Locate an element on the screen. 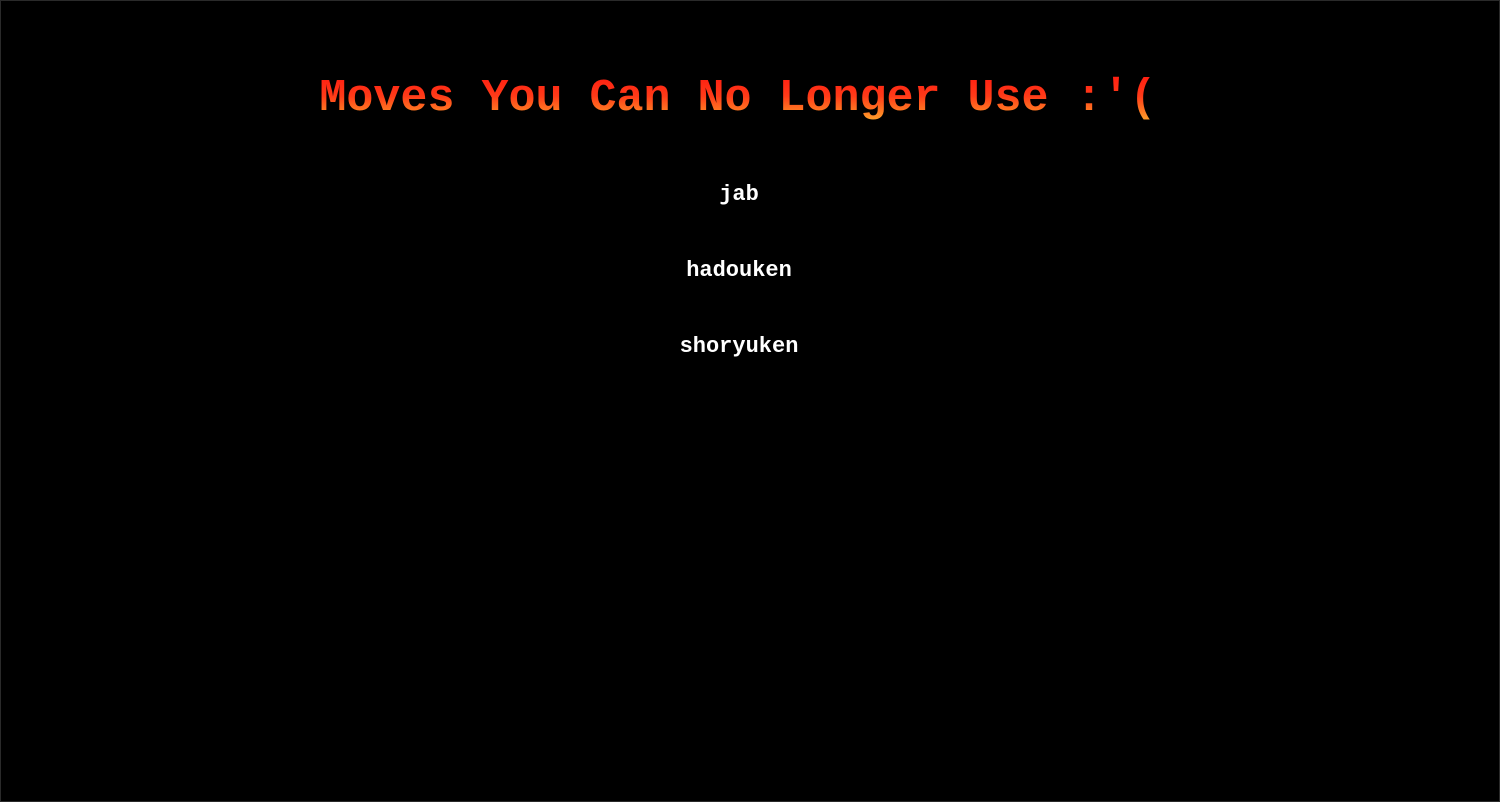  page-title-text: Moves You Can No Longer Use :'( is located at coordinates (738, 98).